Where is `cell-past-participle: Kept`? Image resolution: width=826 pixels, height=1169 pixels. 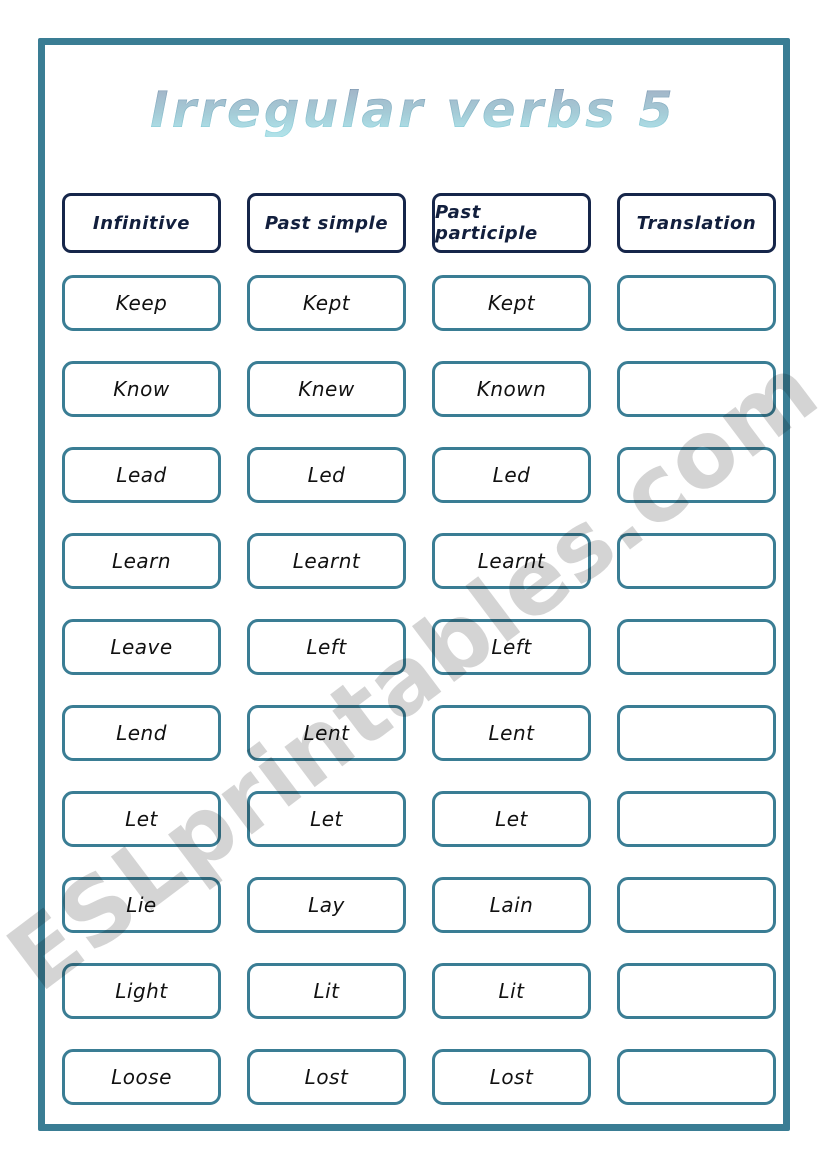 cell-past-participle: Kept is located at coordinates (511, 303).